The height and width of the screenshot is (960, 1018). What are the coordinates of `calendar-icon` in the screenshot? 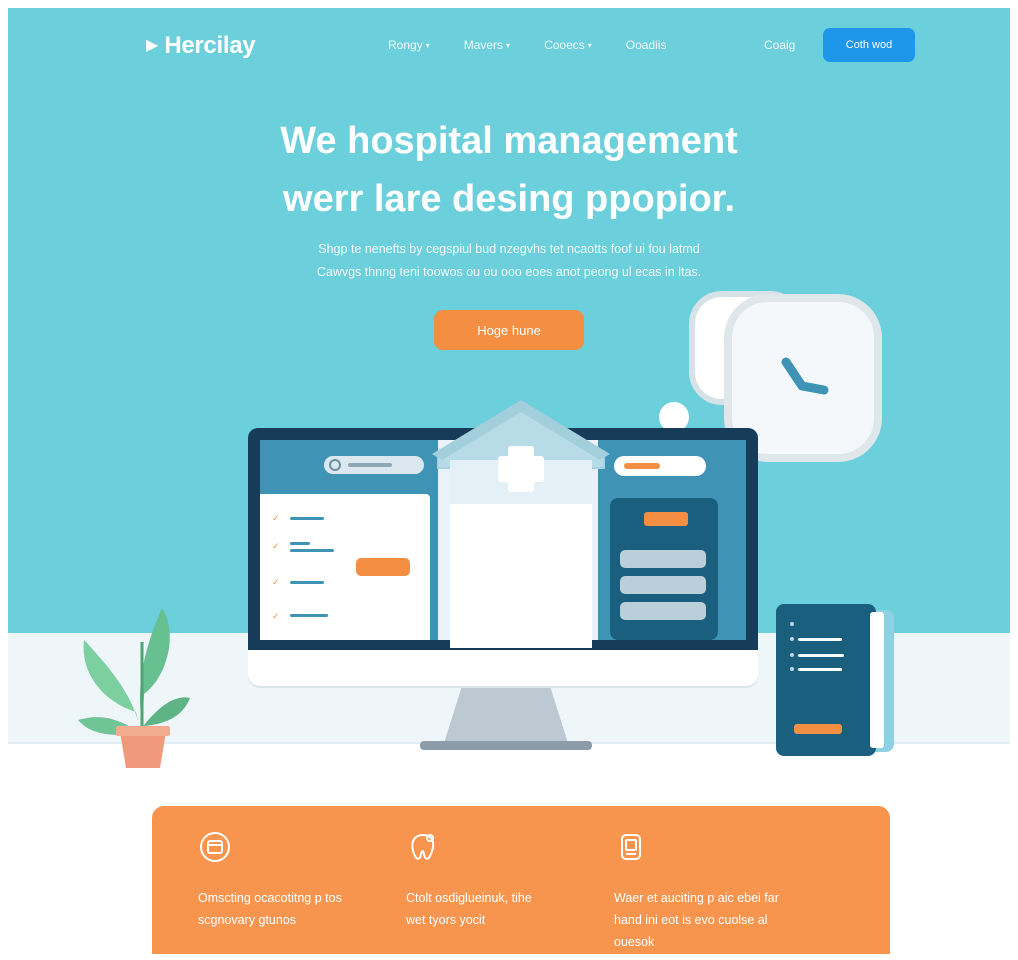 It's located at (215, 847).